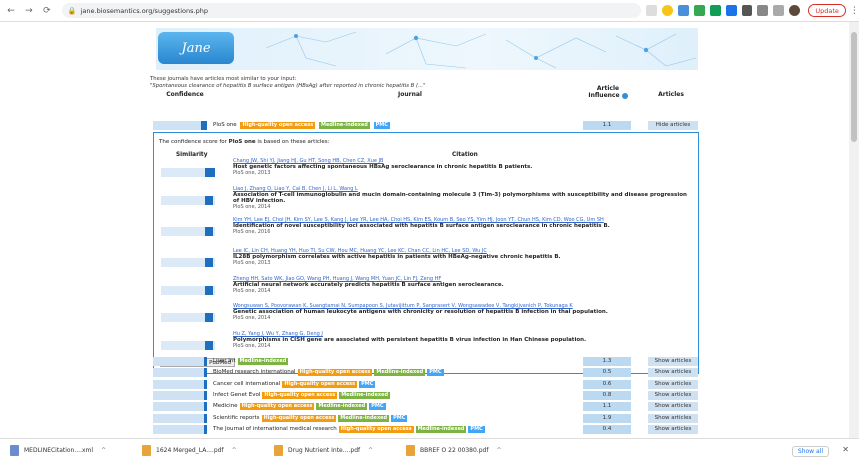 This screenshot has width=859, height=462. Describe the element at coordinates (47, 11) in the screenshot. I see `reload-icon: ⟳` at that location.